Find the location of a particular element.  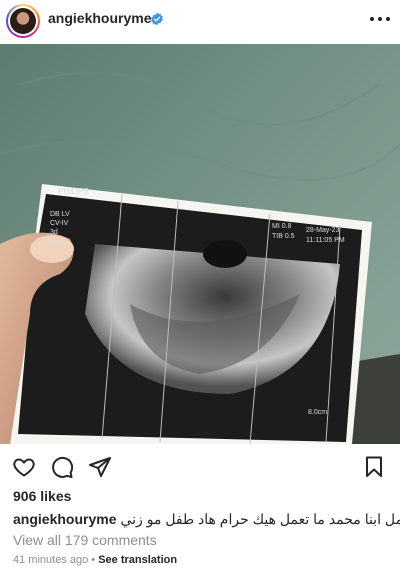

heart-icon is located at coordinates (24, 467).